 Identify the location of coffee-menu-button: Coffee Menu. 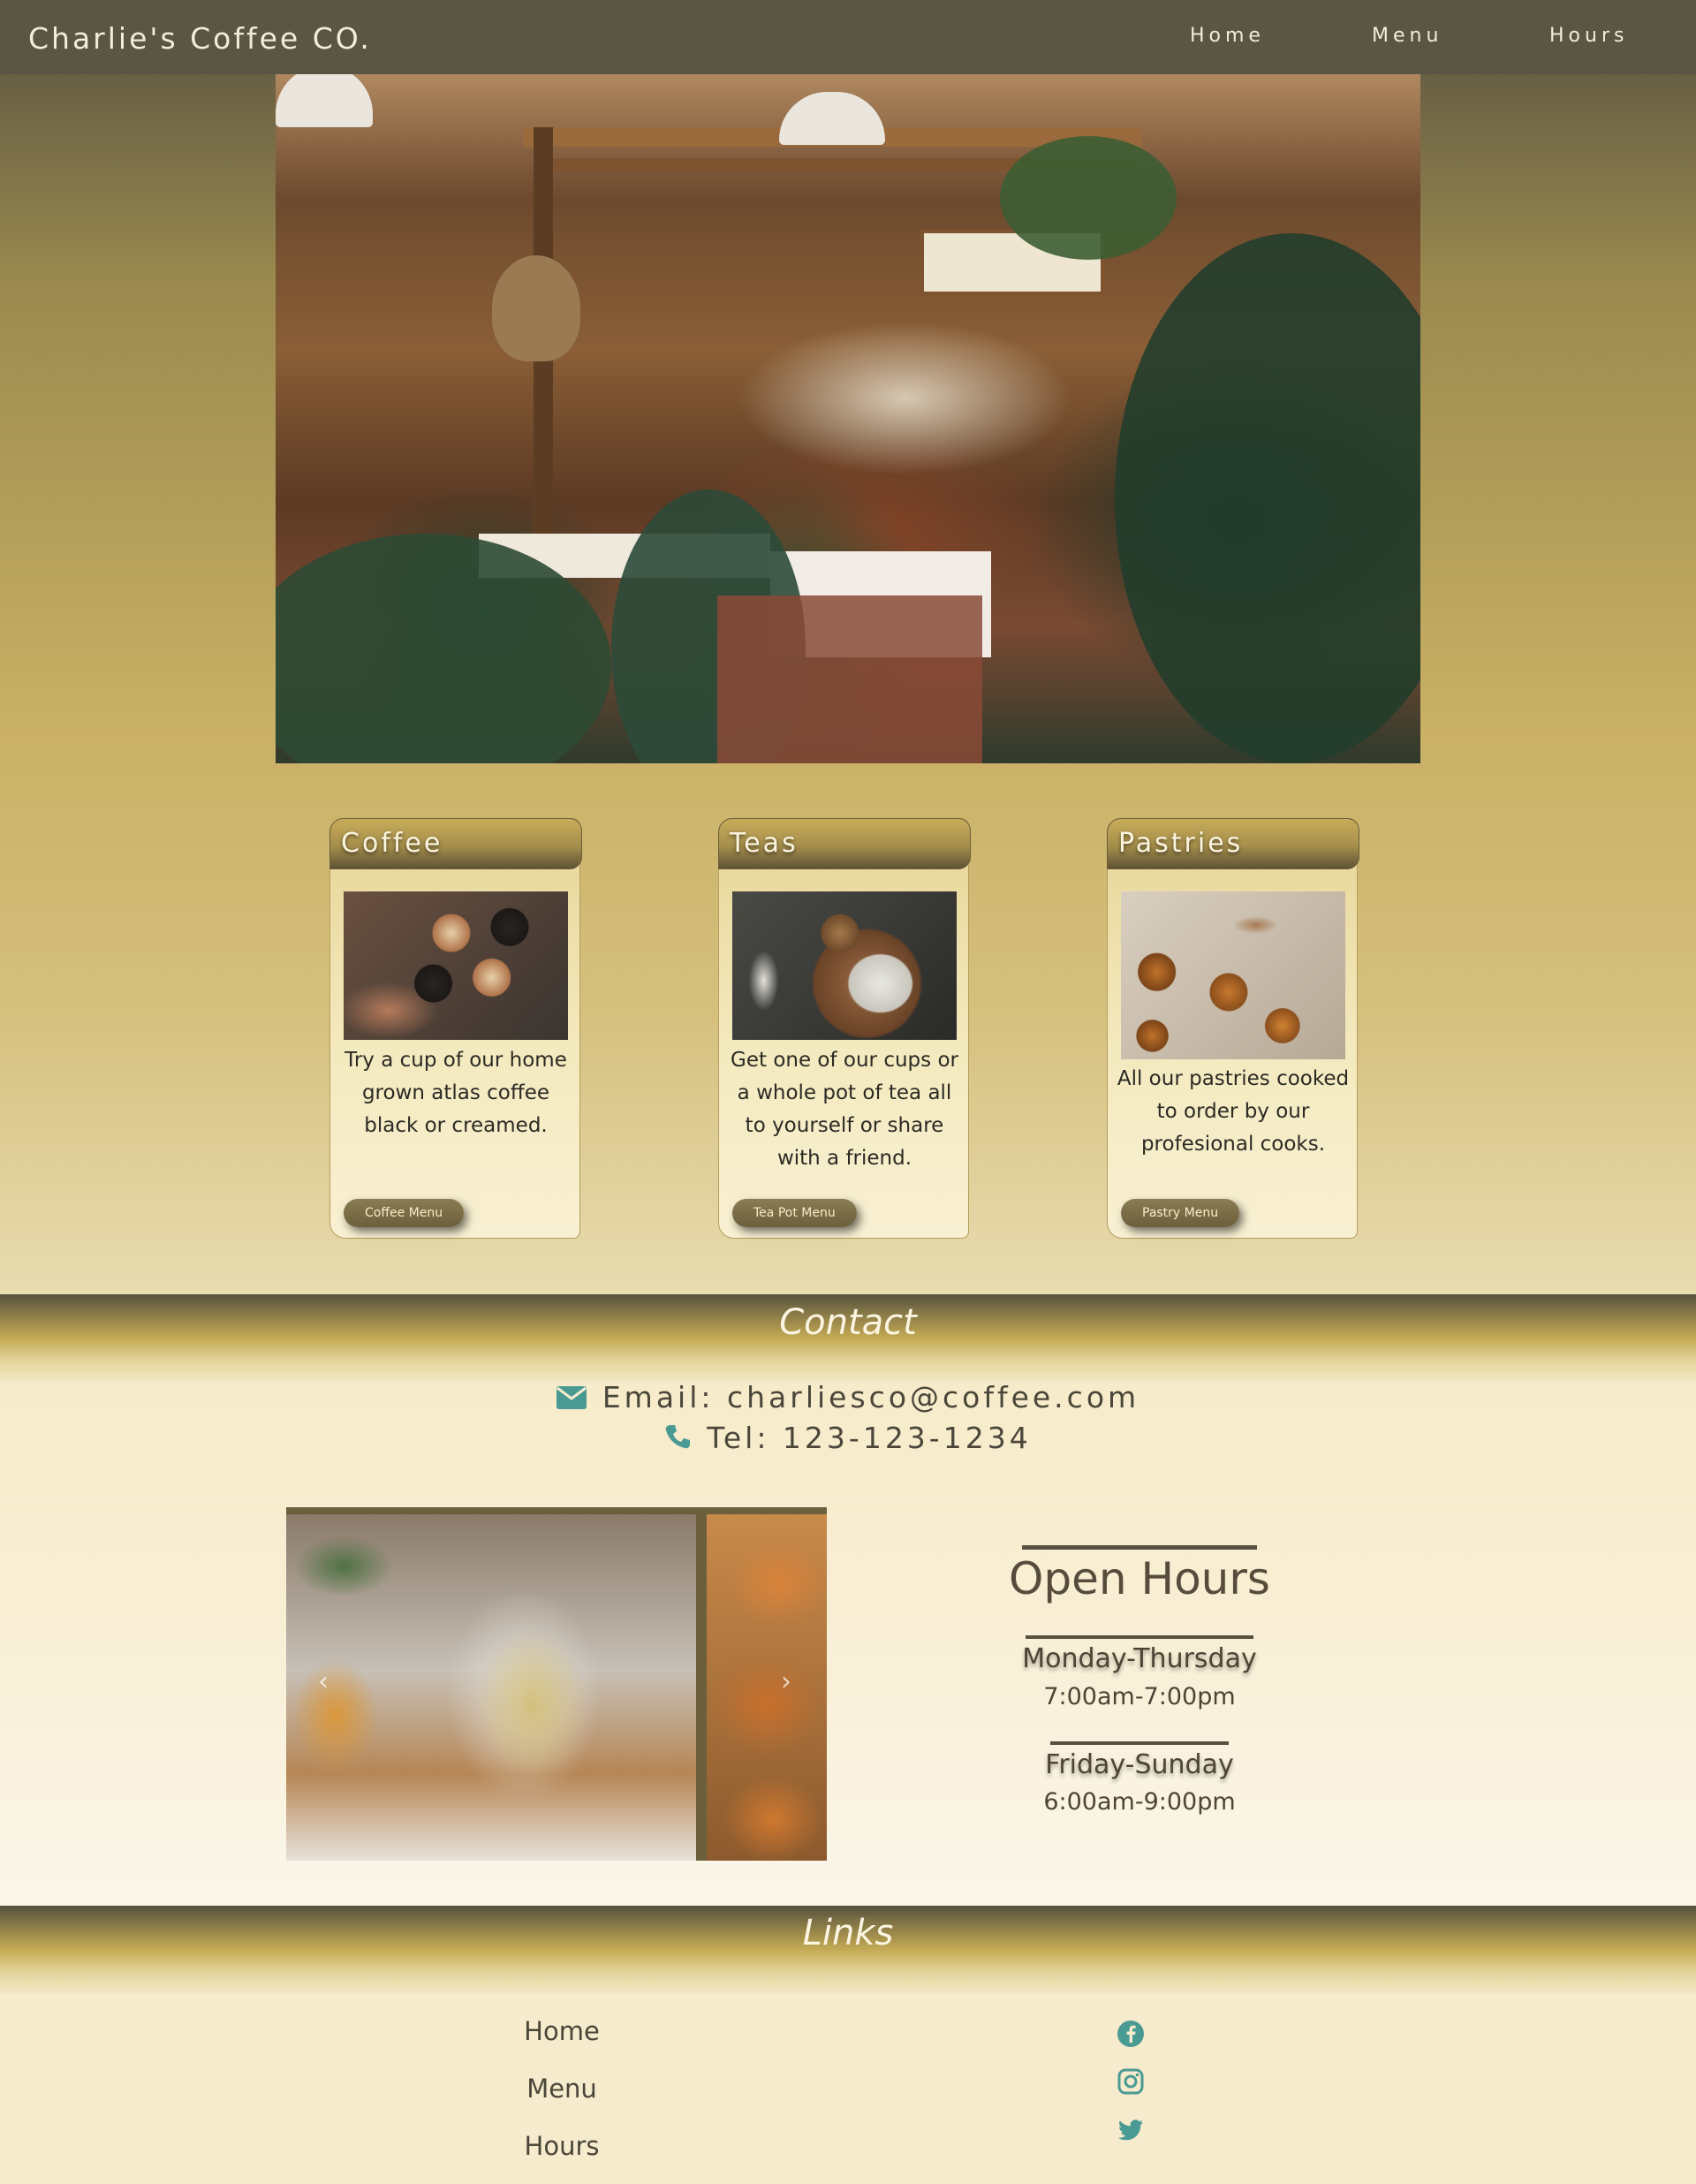
(404, 1213).